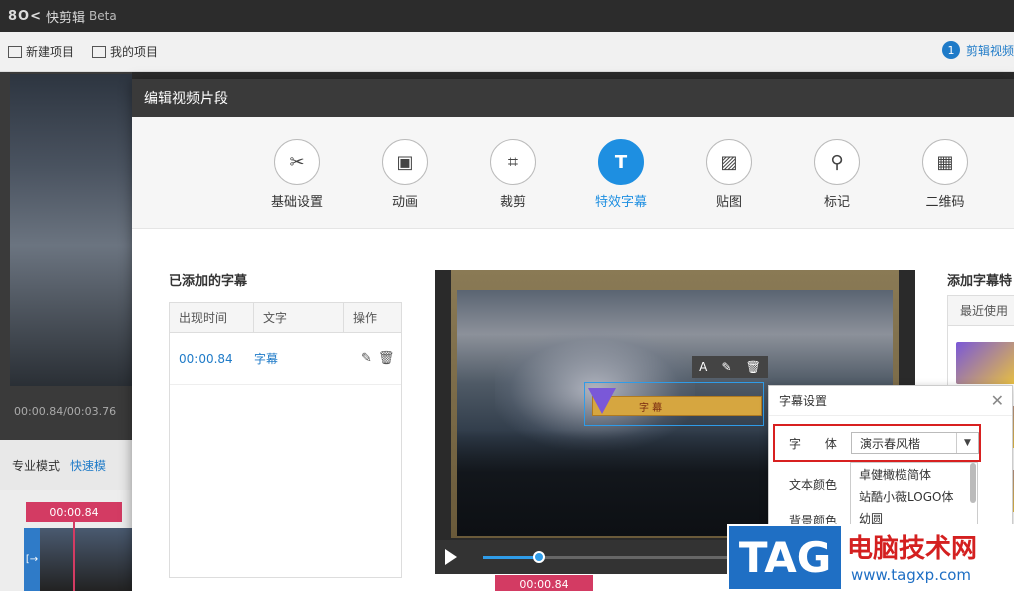  I want to click on tab-label: 基础设置, so click(296, 202).